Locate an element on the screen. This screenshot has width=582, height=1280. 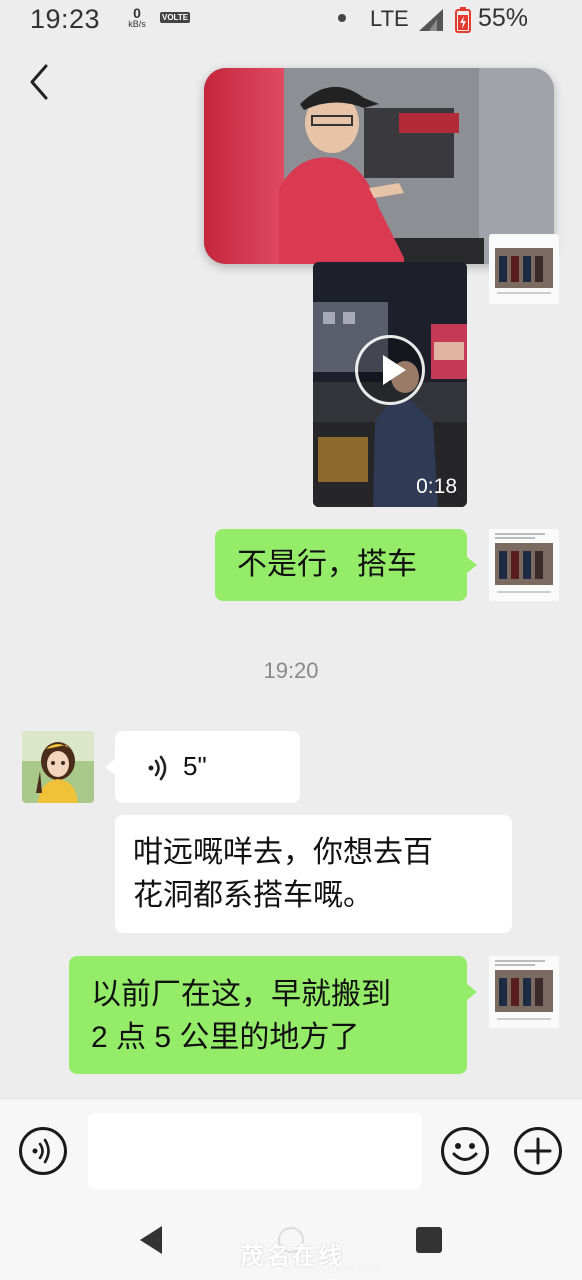
emoji-button is located at coordinates (465, 1151).